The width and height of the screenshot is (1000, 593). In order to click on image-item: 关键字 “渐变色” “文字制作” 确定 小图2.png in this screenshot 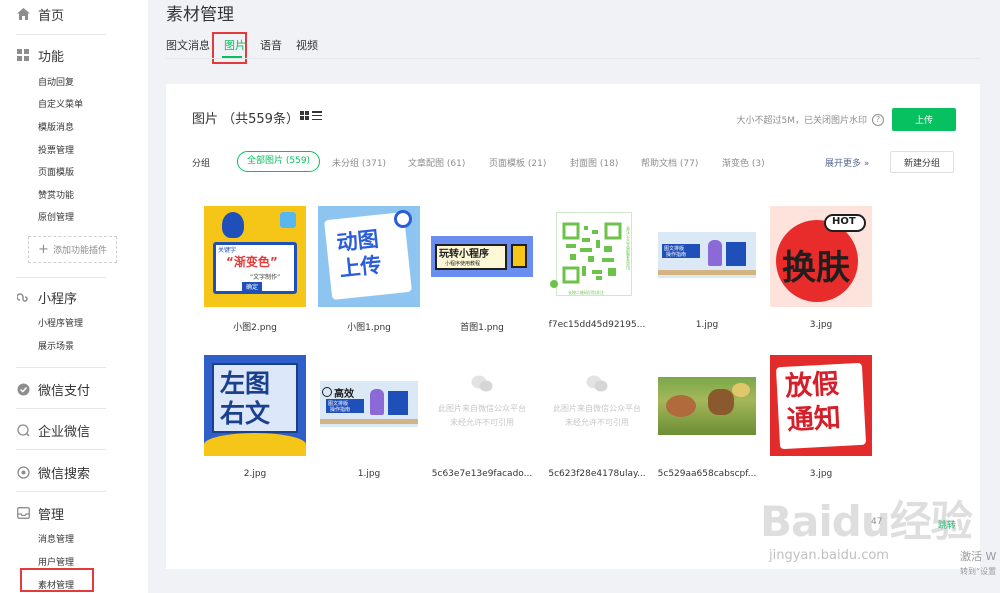, I will do `click(255, 269)`.